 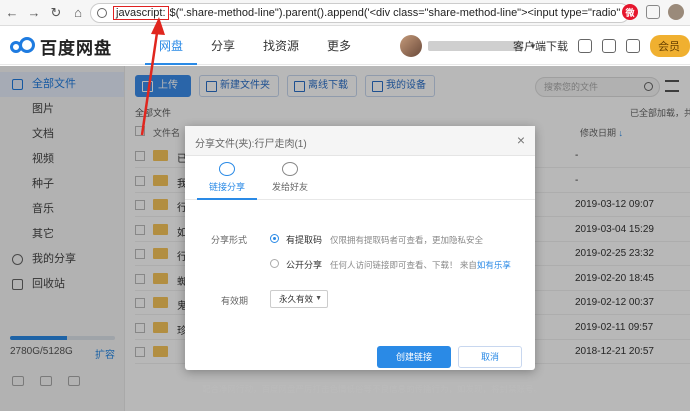 What do you see at coordinates (394, 265) in the screenshot?
I see `option-public-desc-text: 任何人访问链接即可查看、下载！` at bounding box center [394, 265].